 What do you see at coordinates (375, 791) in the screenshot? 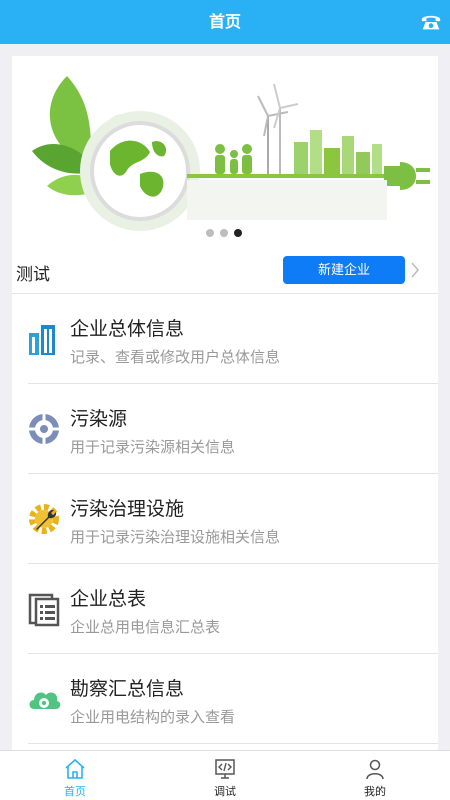
I see `tab-label: 我的` at bounding box center [375, 791].